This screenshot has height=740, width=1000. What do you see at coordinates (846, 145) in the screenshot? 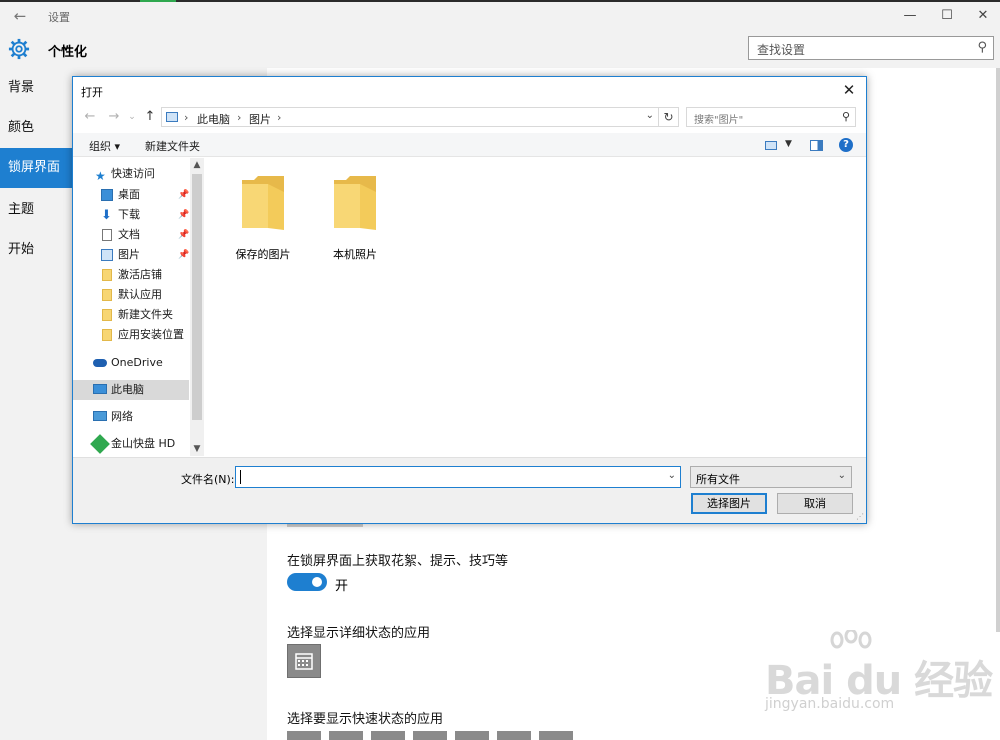
I see `help-icon: ?` at bounding box center [846, 145].